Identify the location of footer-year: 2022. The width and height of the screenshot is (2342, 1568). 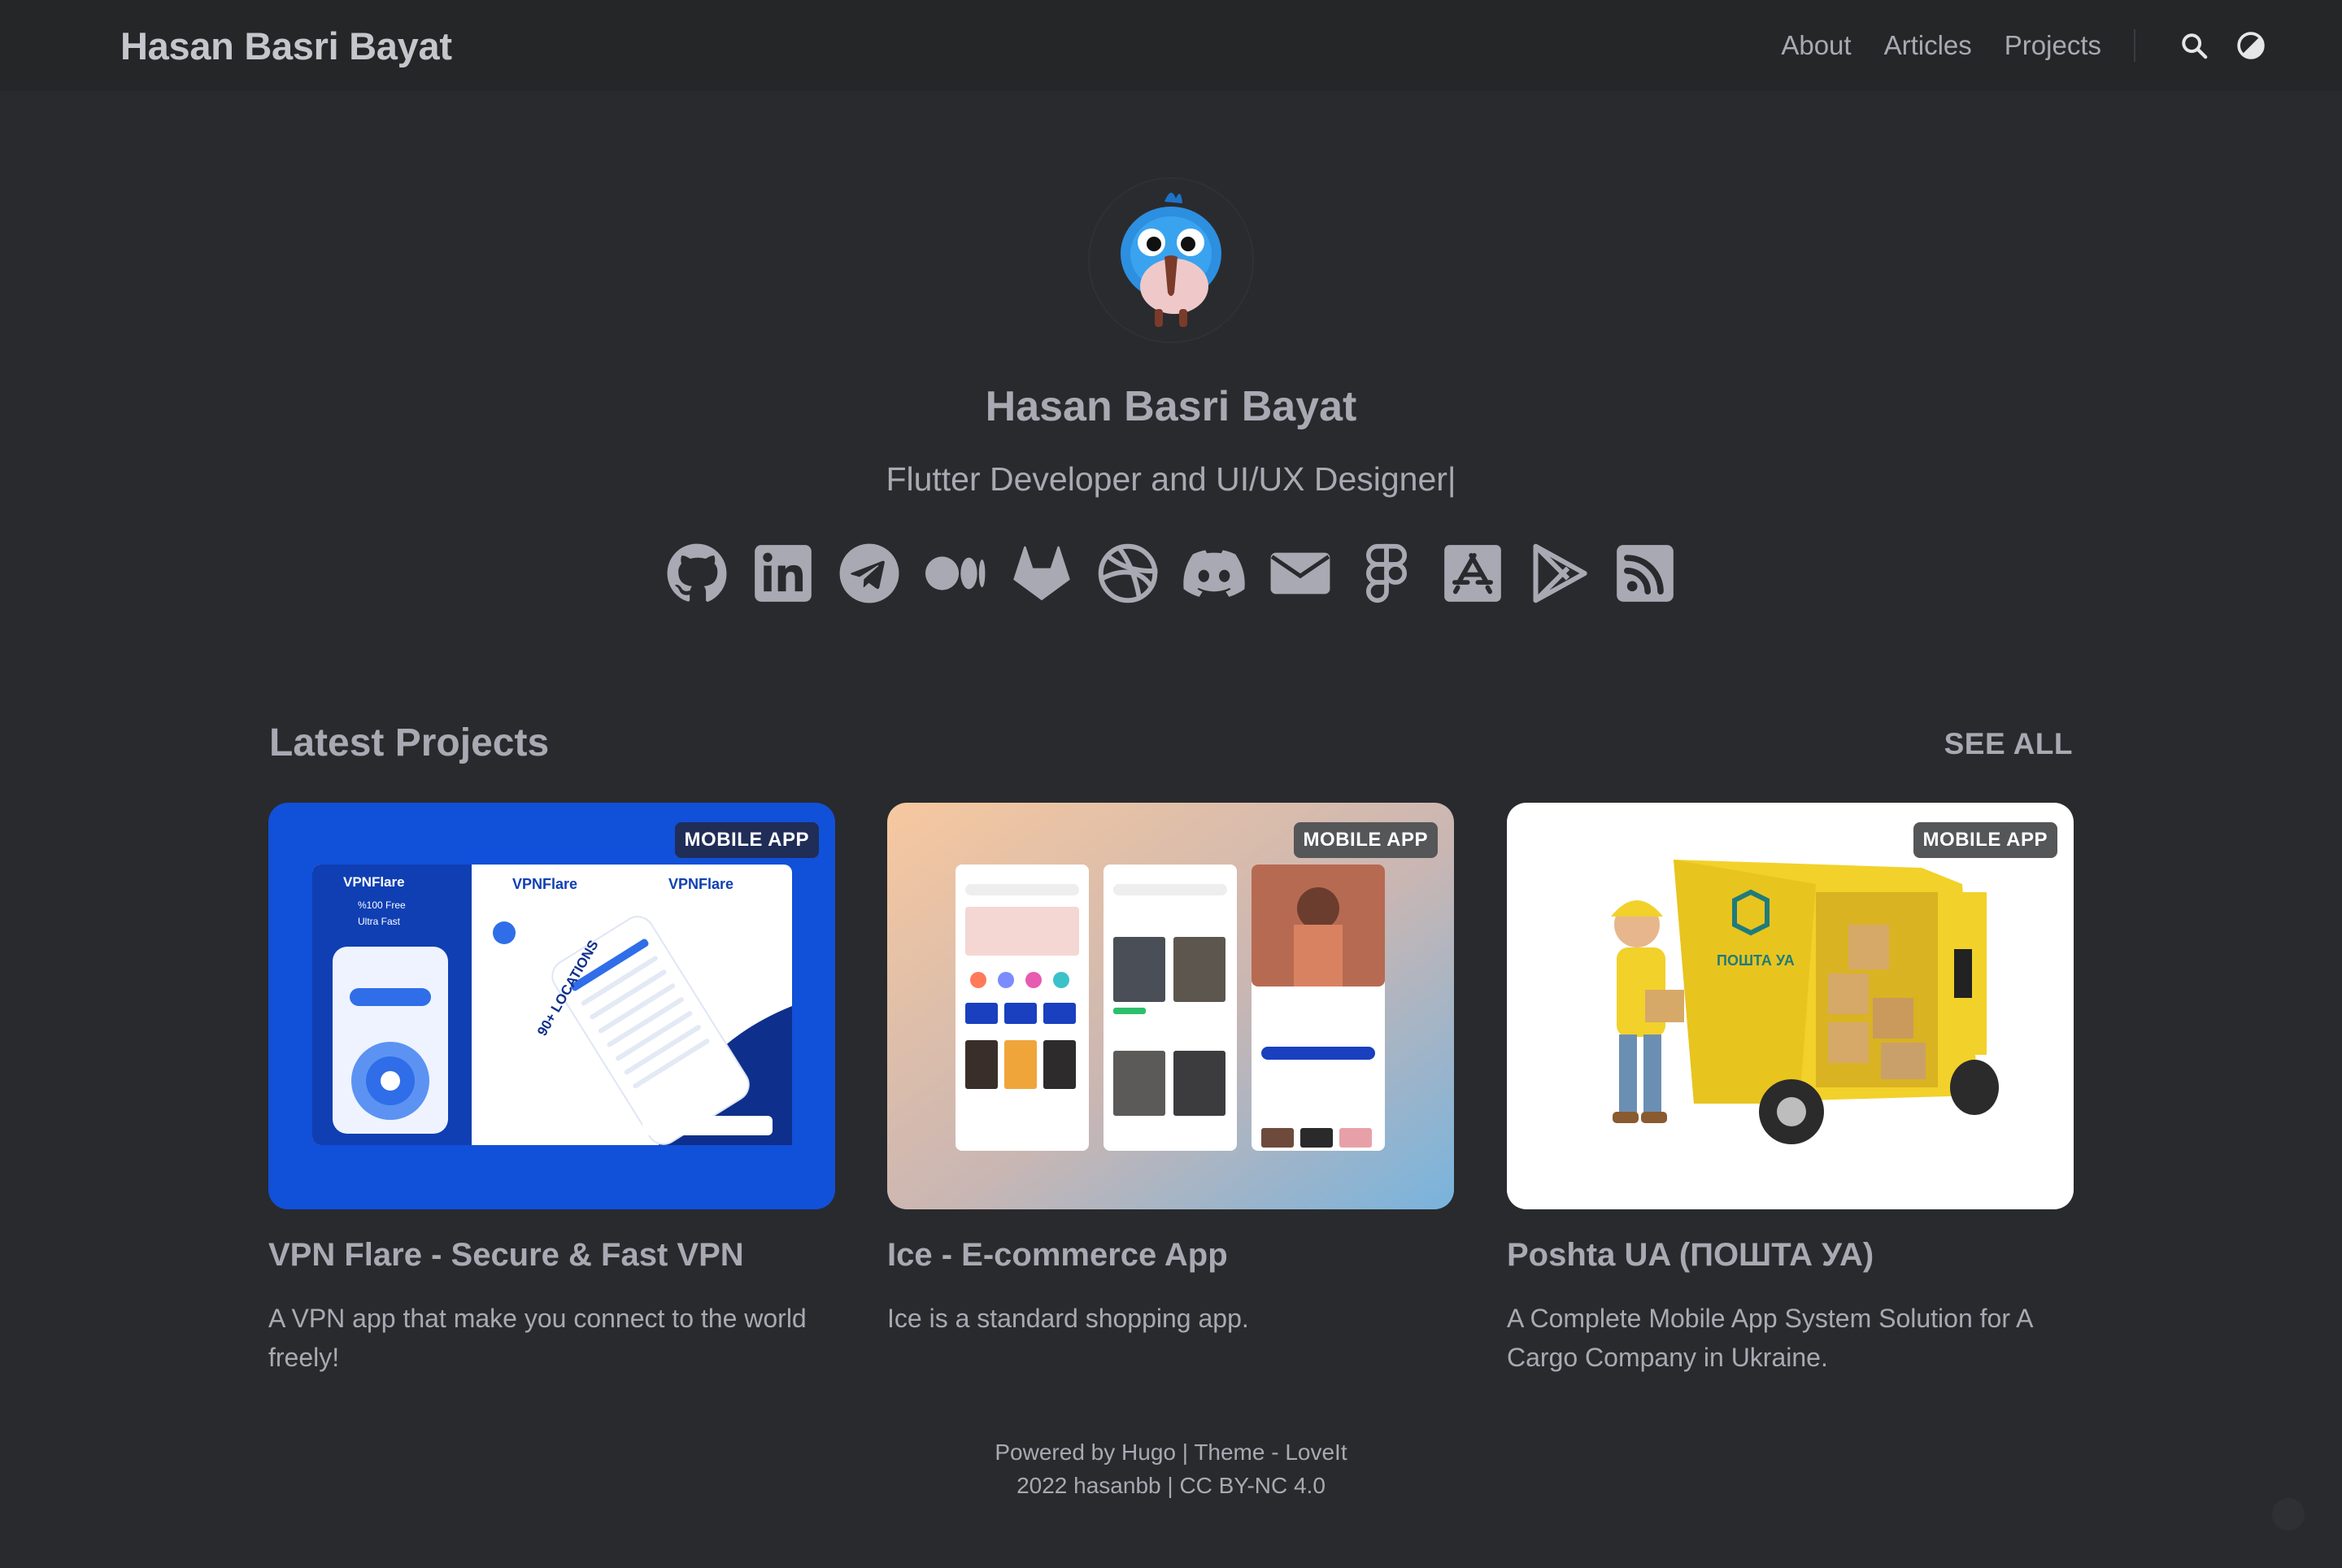
(1042, 1485).